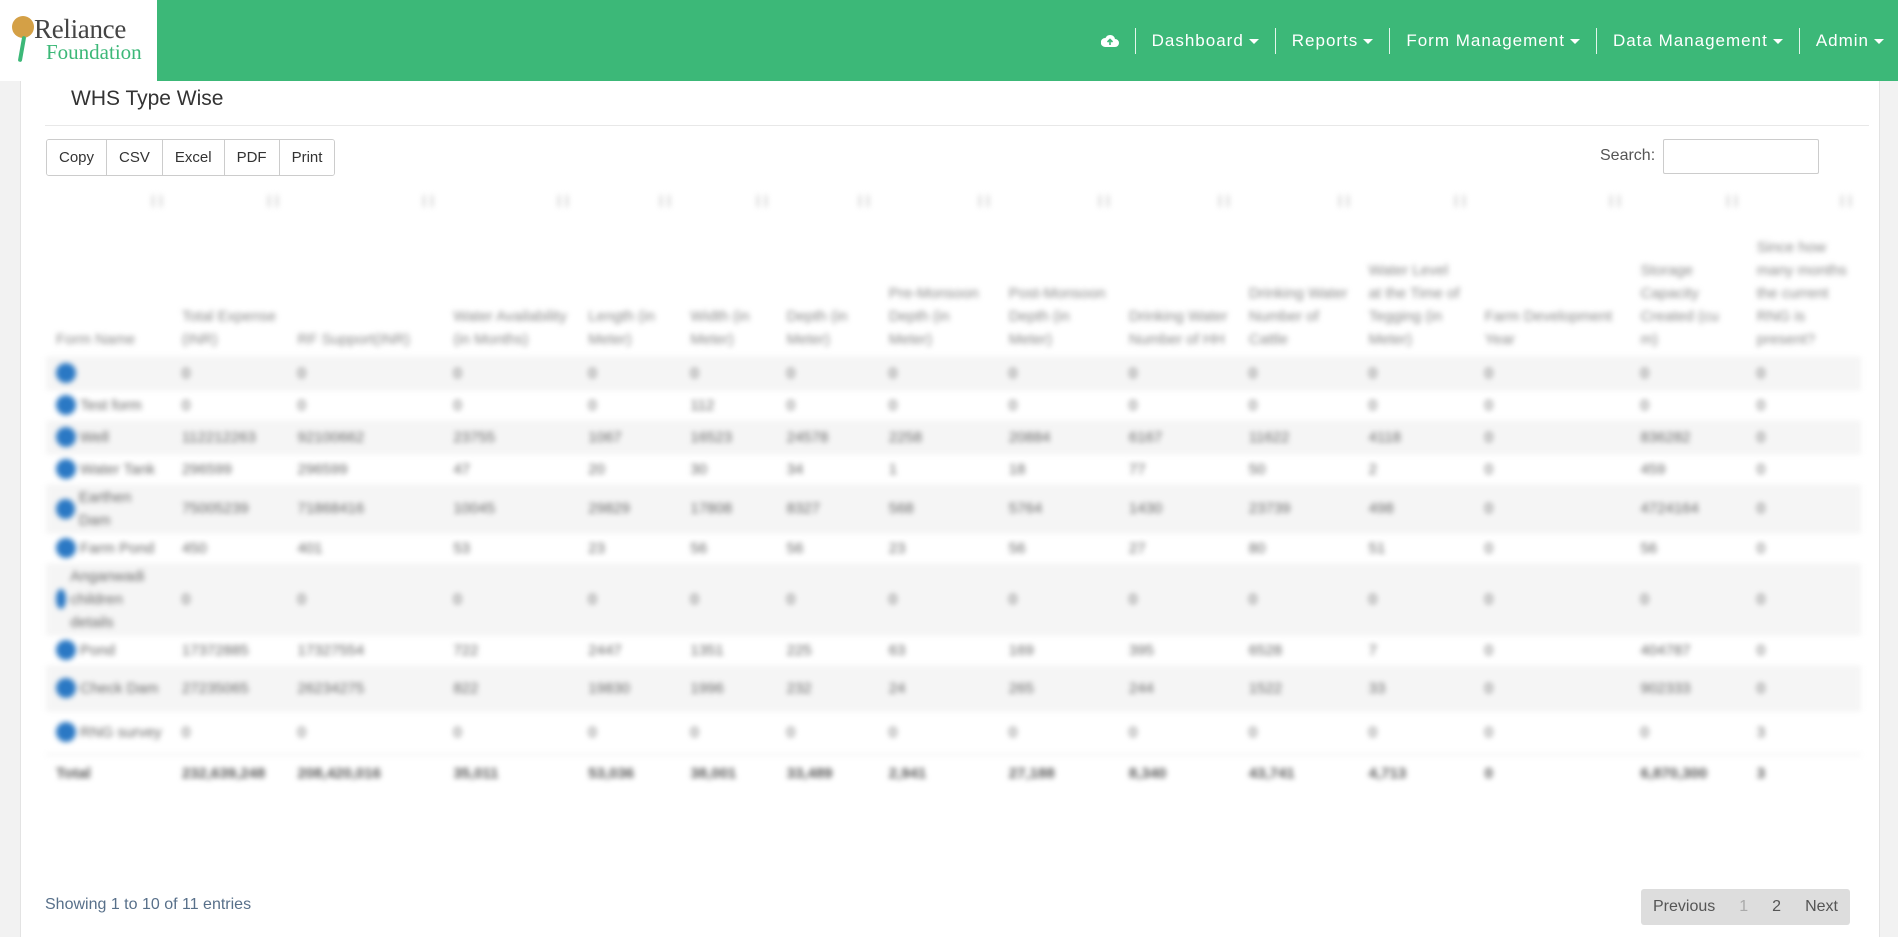 The image size is (1898, 937). I want to click on export-buttons: Copy CSV Excel PDF Print, so click(191, 157).